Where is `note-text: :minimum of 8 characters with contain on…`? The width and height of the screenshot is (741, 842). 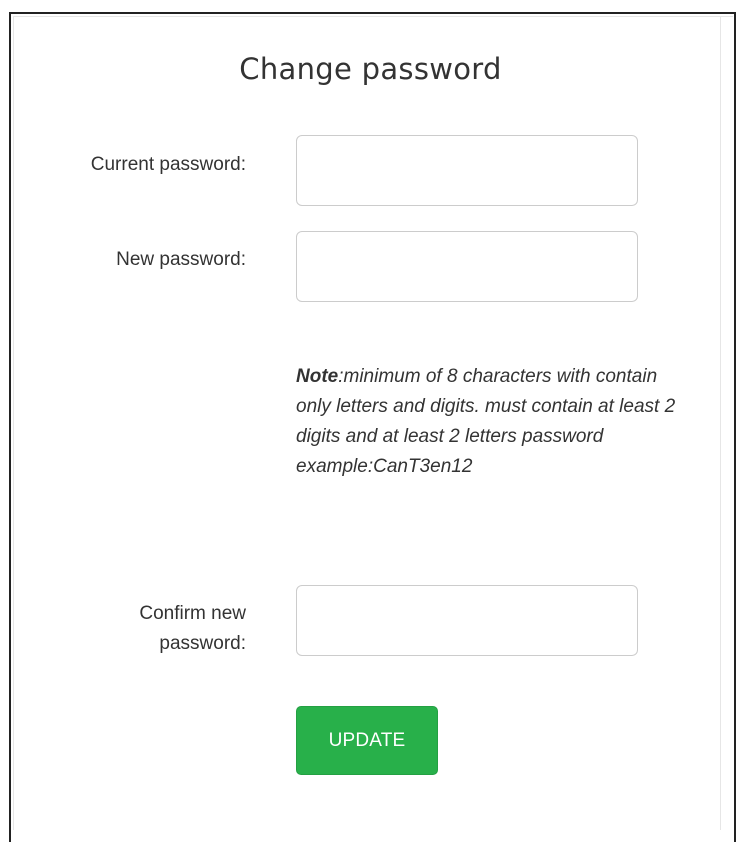
note-text: :minimum of 8 characters with contain on… is located at coordinates (486, 421).